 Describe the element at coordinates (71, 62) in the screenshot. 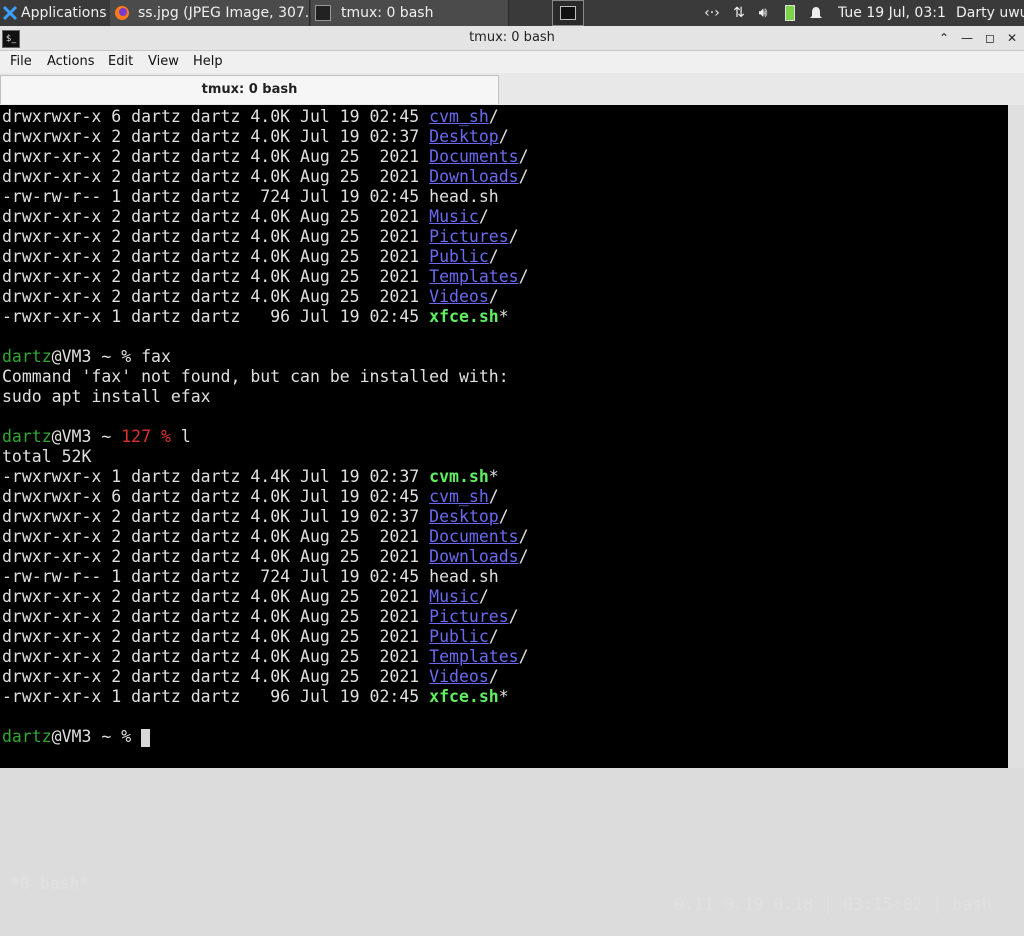

I see `menu-actions: Actions` at that location.